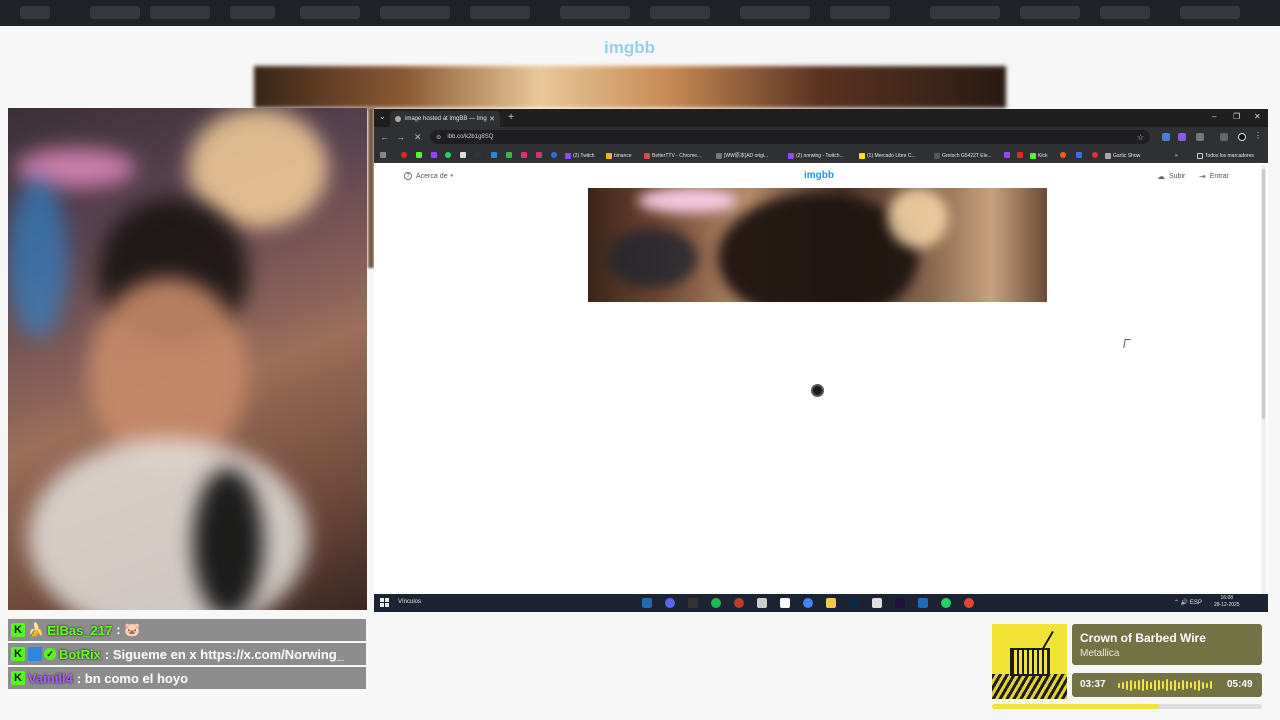  I want to click on tab-strip: ⌄ image hosted at ImgBB — Img ✕ + – ❐ ✕, so click(821, 118).